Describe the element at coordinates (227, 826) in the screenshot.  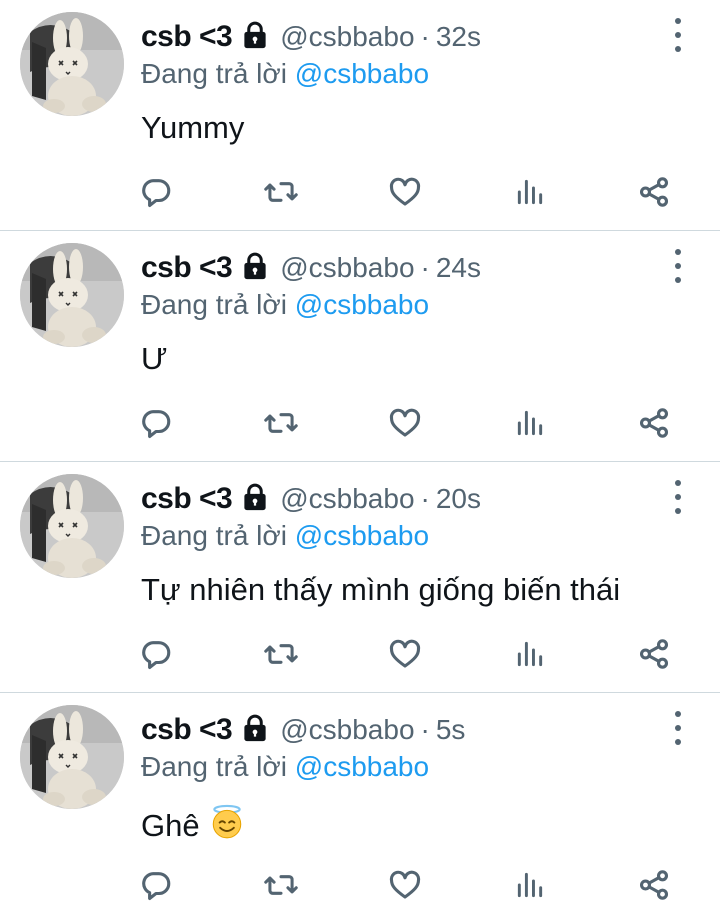
I see `smiling-face-with-halo-icon` at that location.